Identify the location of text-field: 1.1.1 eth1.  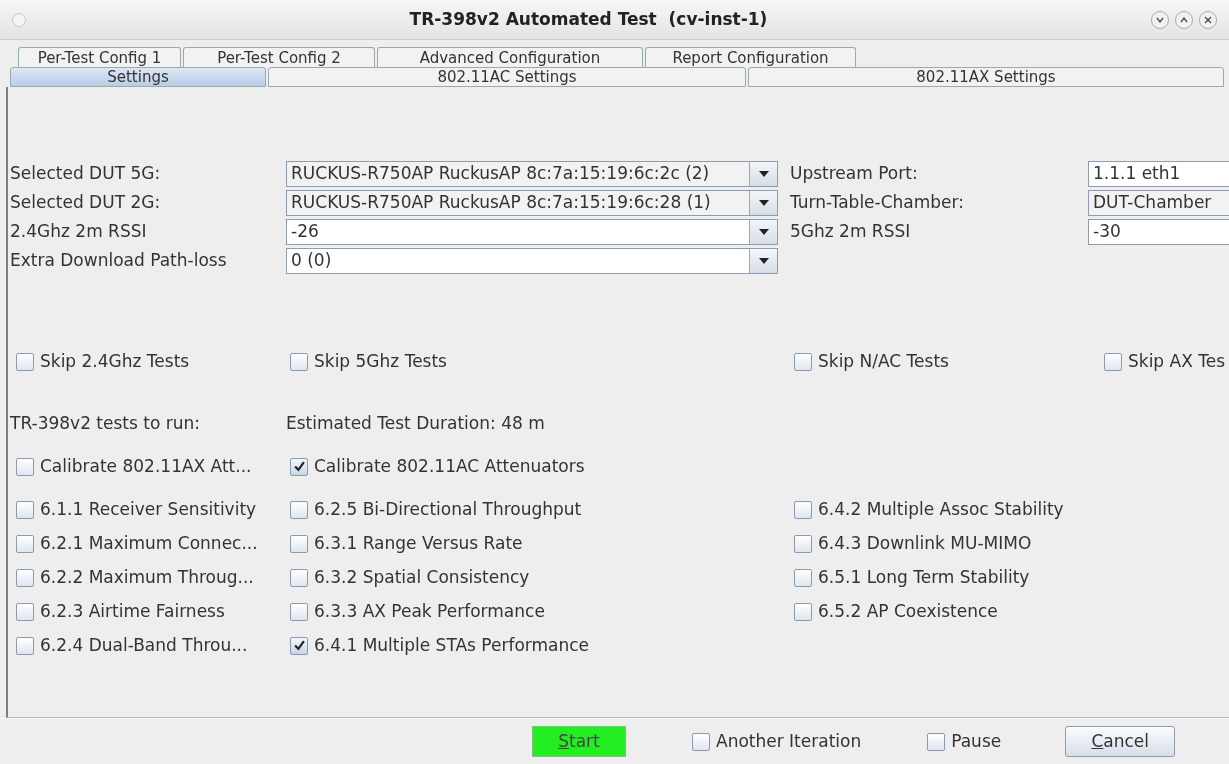
(1158, 174).